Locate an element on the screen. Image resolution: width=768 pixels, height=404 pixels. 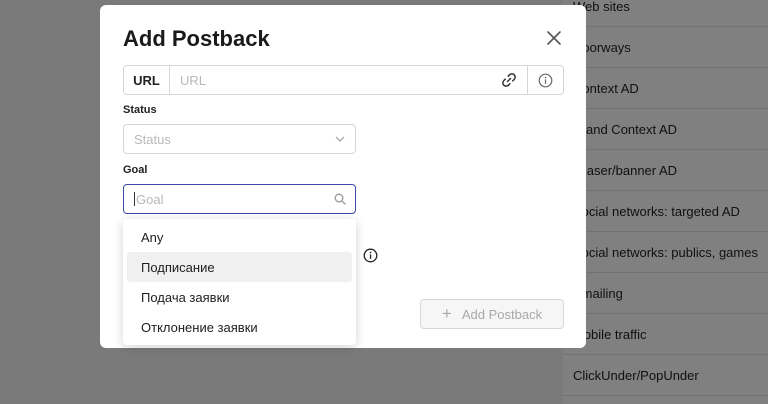
goal-option: Подписание is located at coordinates (239, 267).